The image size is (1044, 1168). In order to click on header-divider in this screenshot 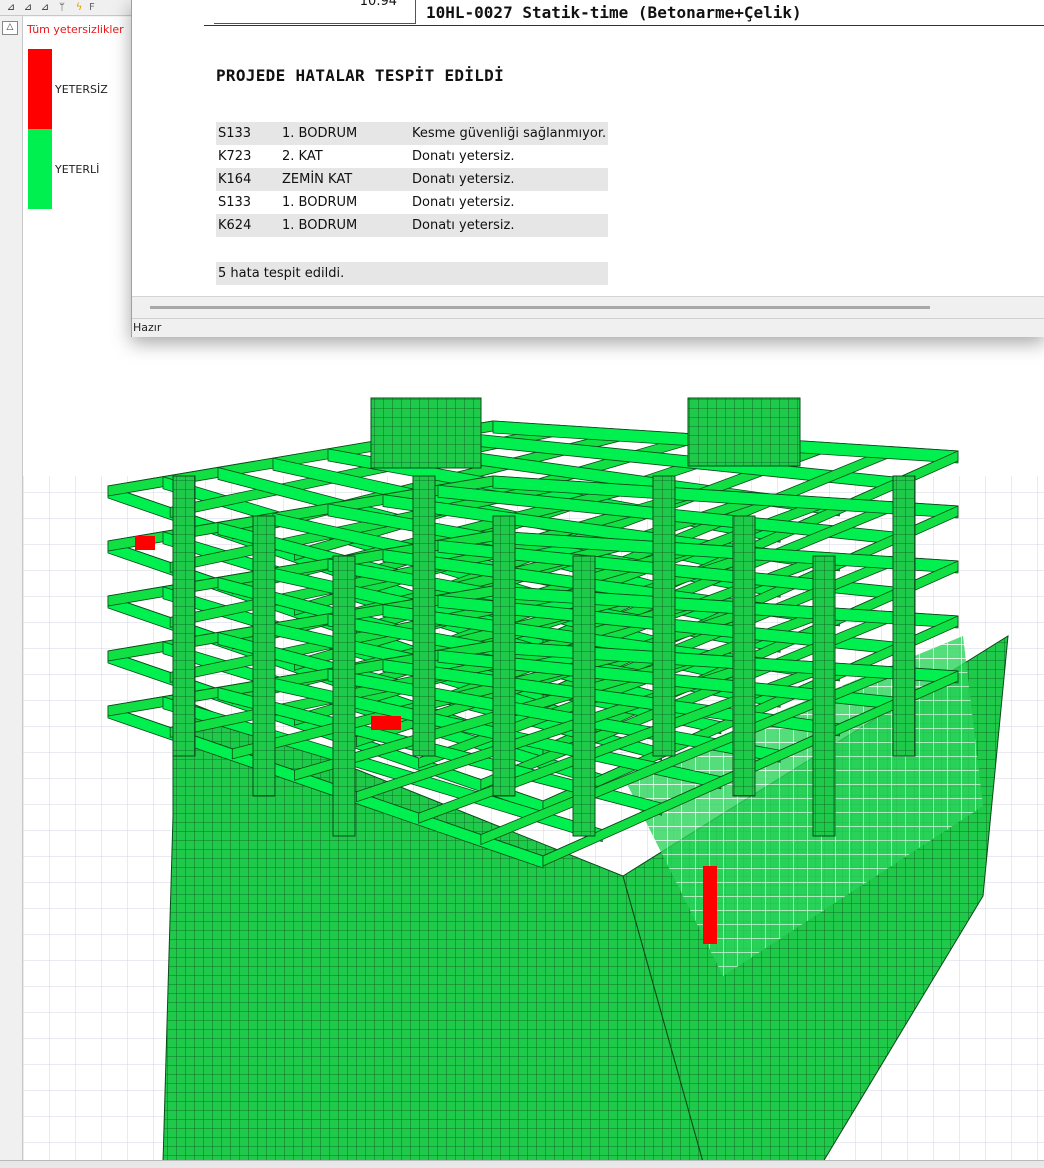, I will do `click(624, 25)`.